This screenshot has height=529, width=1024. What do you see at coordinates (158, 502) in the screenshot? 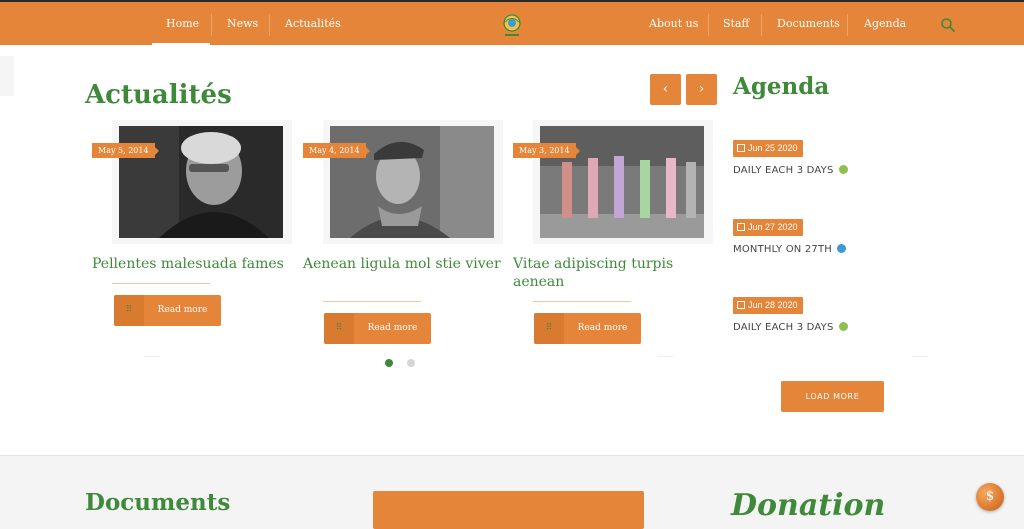
I see `documents-section-title: Documents` at bounding box center [158, 502].